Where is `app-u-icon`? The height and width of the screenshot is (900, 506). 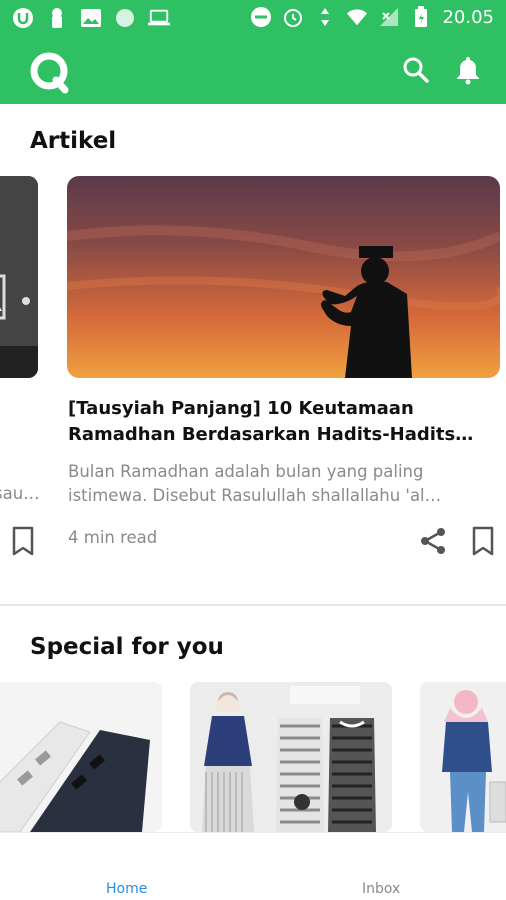
app-u-icon is located at coordinates (23, 18).